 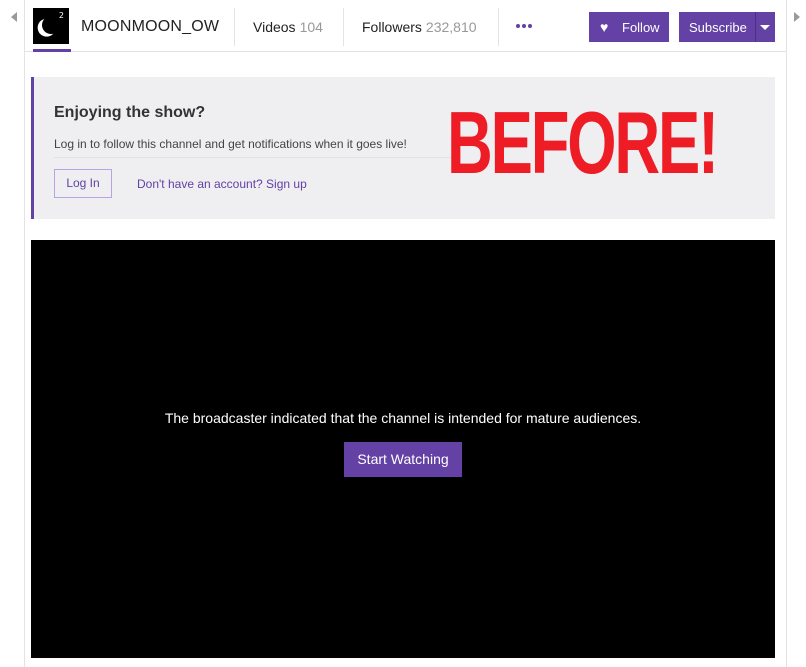 What do you see at coordinates (524, 27) in the screenshot?
I see `more-dots-icon` at bounding box center [524, 27].